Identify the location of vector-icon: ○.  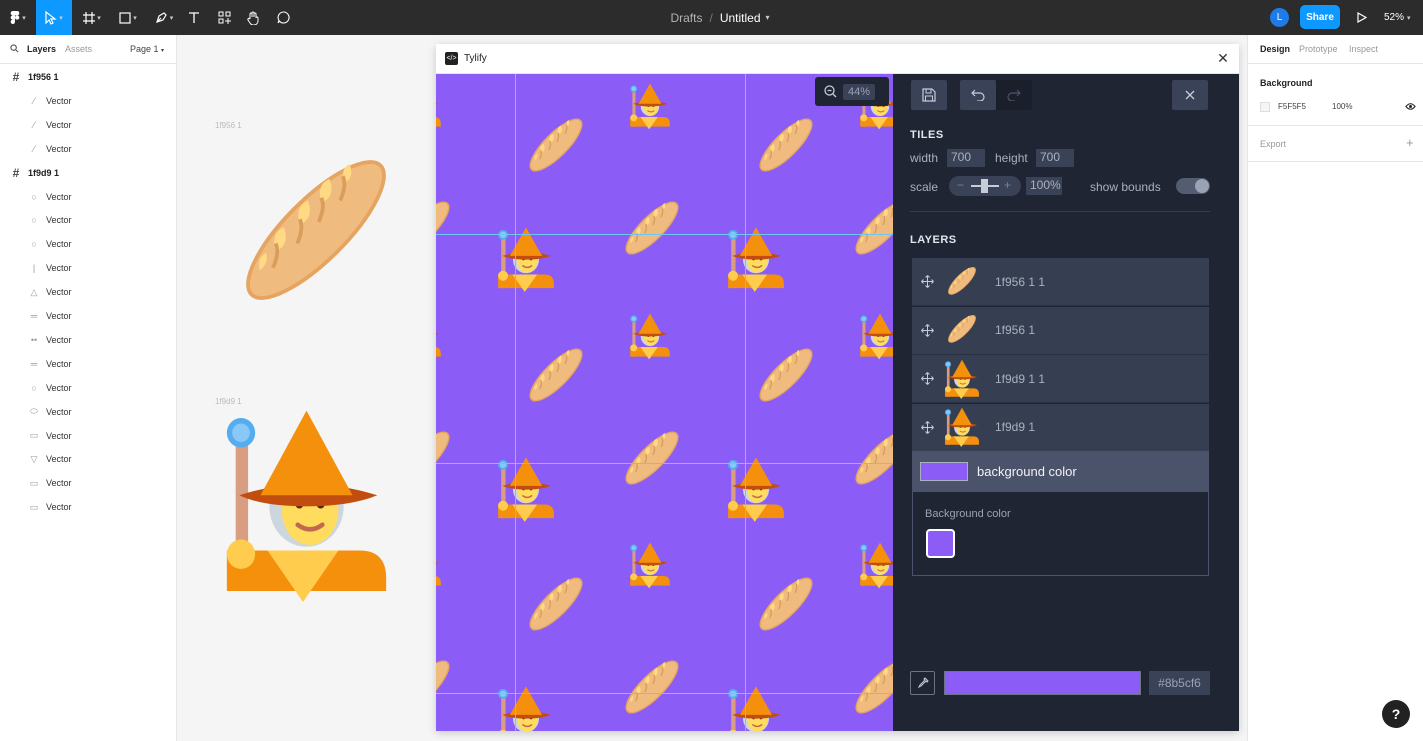
(34, 196).